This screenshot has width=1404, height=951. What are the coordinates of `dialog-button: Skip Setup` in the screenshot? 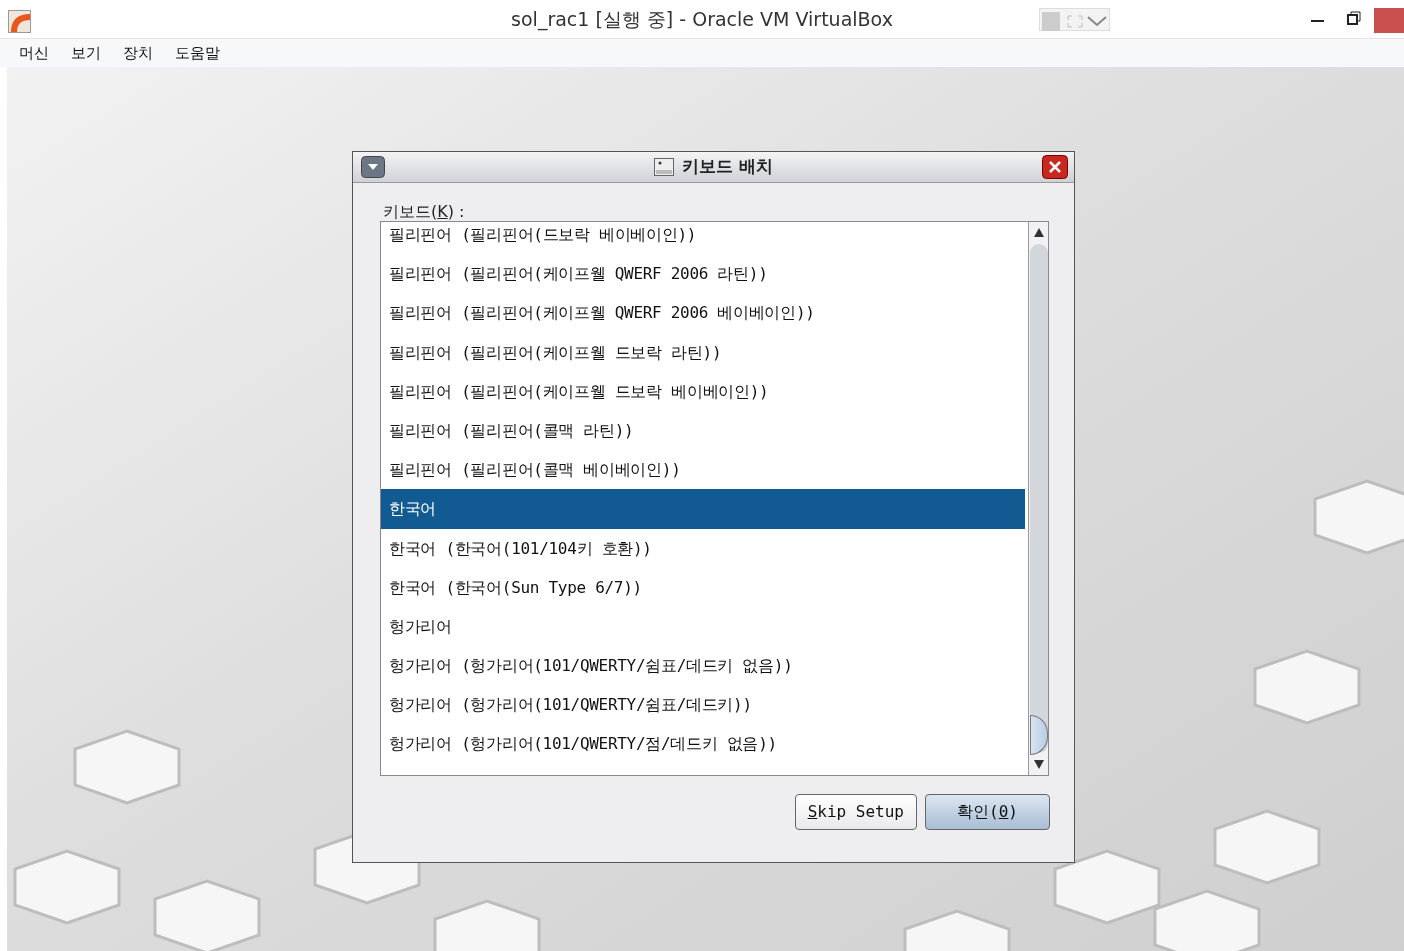 It's located at (855, 812).